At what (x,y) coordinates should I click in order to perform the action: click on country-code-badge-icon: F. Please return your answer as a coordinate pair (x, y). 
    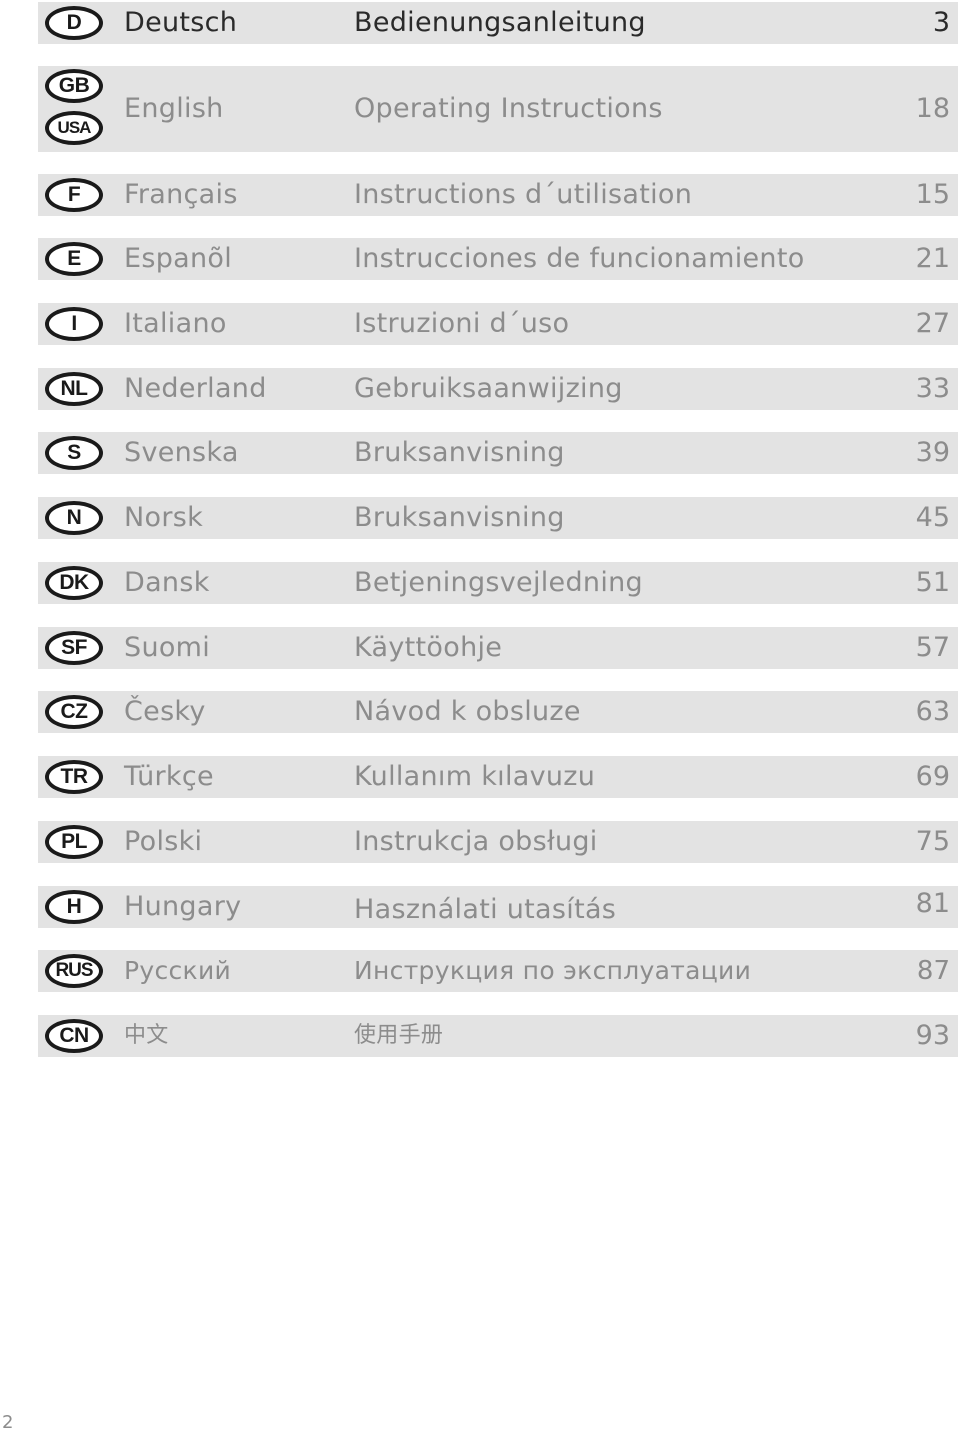
    Looking at the image, I should click on (74, 195).